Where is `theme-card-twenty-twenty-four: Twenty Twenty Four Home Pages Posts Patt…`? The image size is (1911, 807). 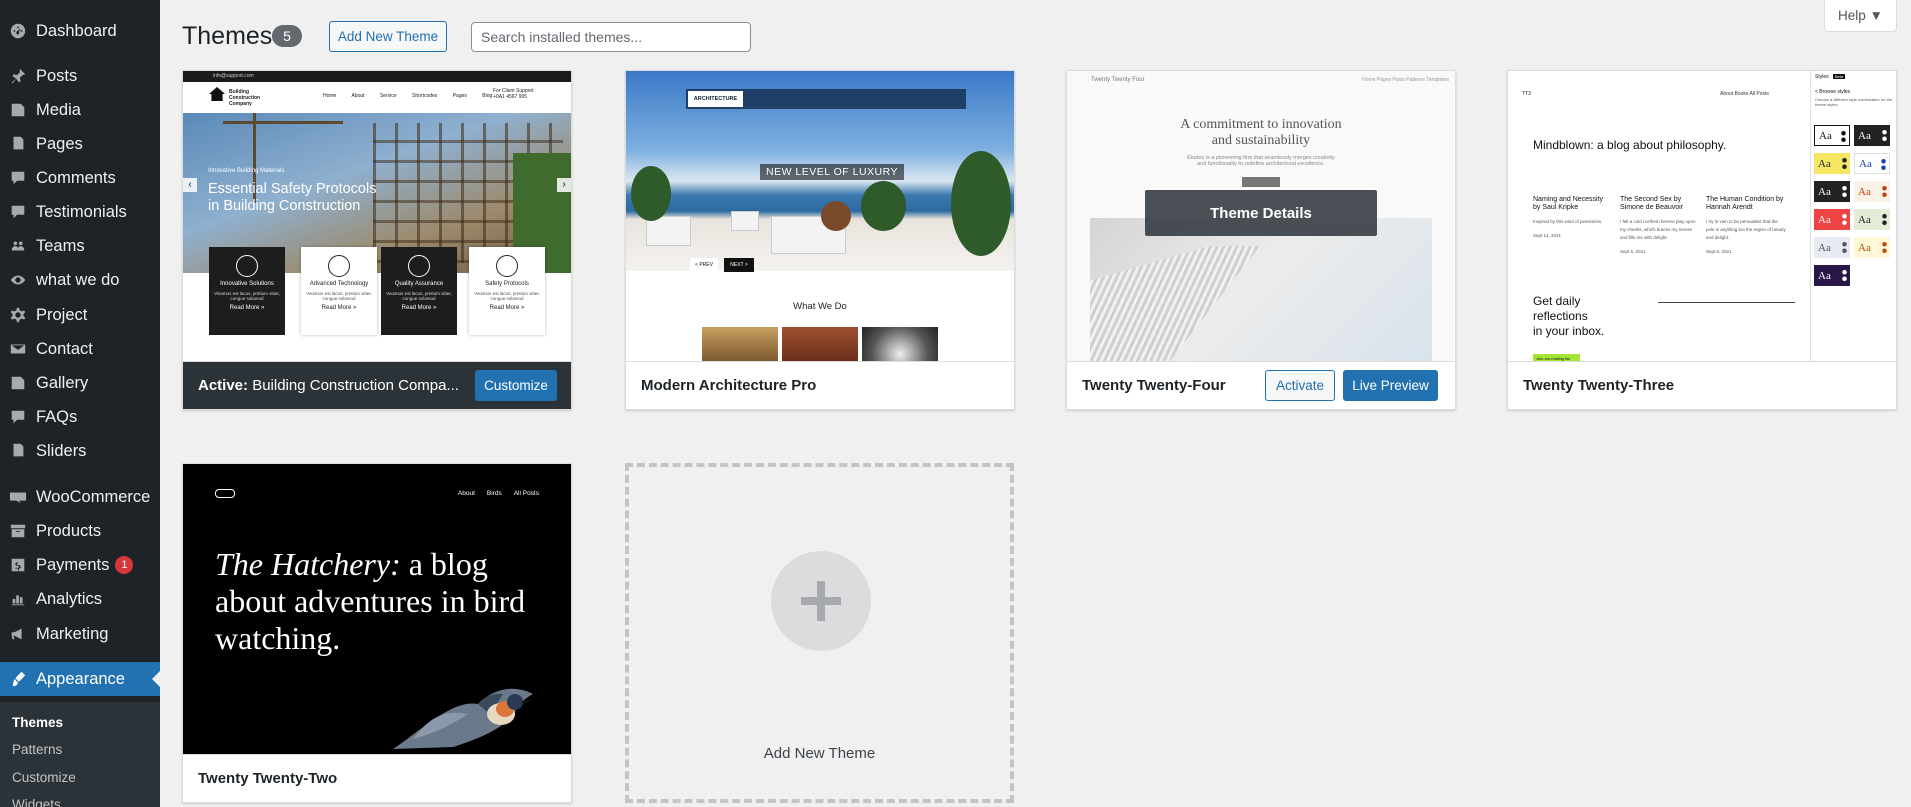 theme-card-twenty-twenty-four: Twenty Twenty Four Home Pages Posts Patt… is located at coordinates (1261, 240).